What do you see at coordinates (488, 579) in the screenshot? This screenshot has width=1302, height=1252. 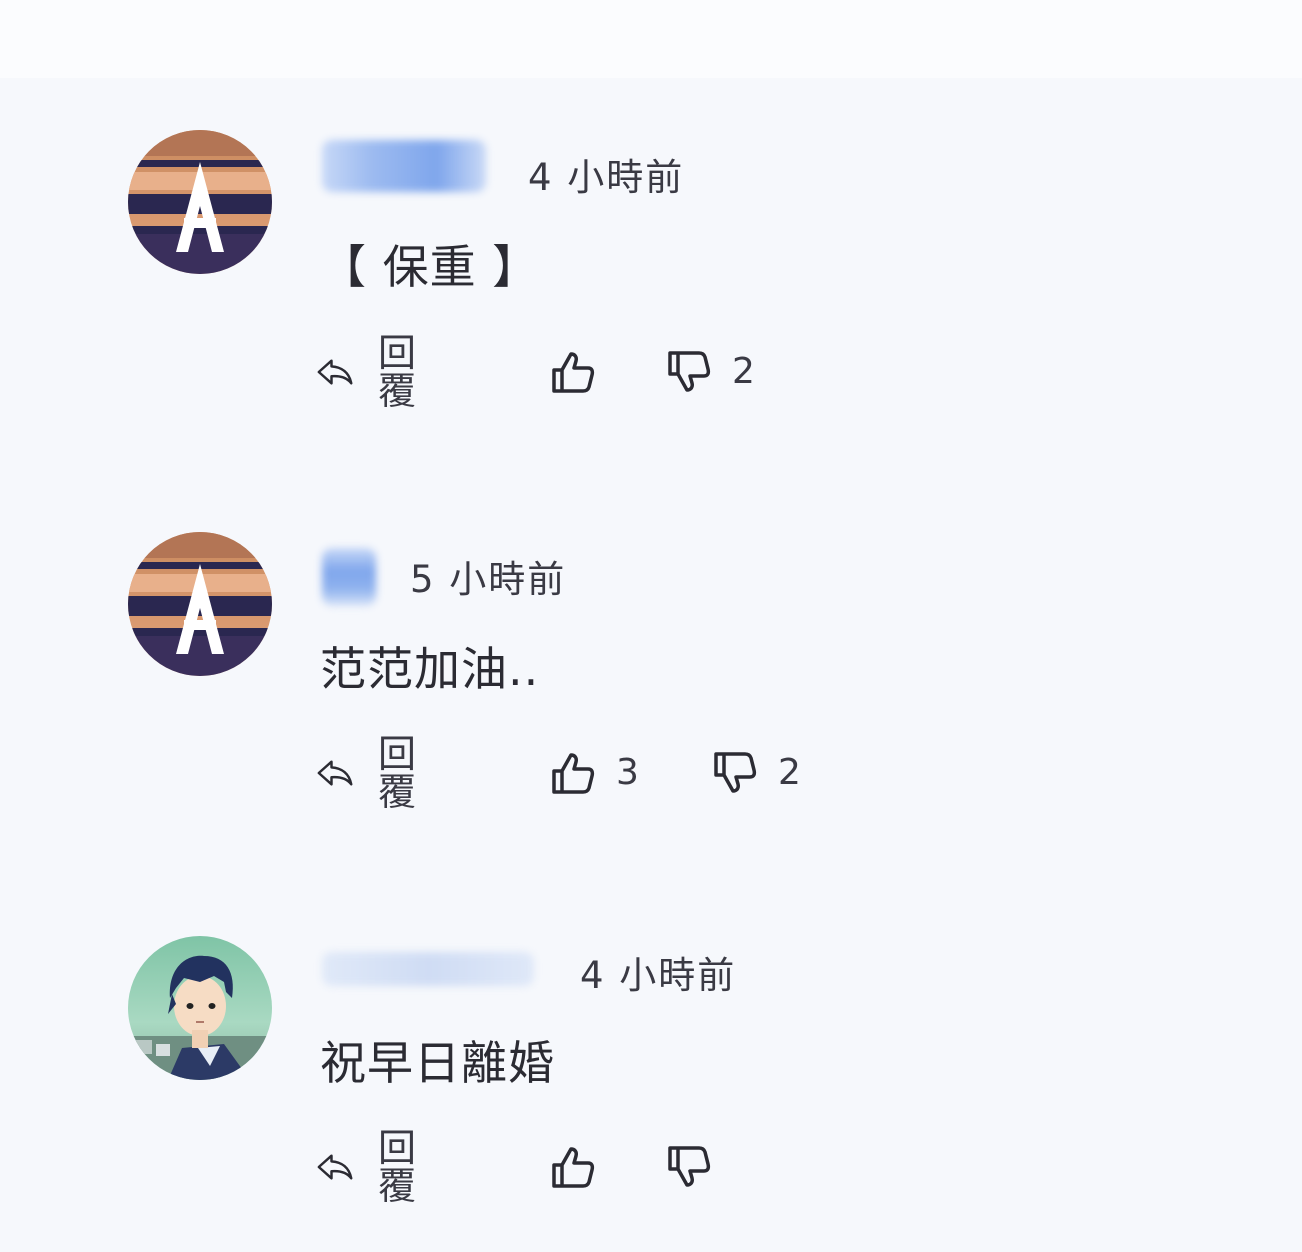 I see `comment-time: 5 小時前` at bounding box center [488, 579].